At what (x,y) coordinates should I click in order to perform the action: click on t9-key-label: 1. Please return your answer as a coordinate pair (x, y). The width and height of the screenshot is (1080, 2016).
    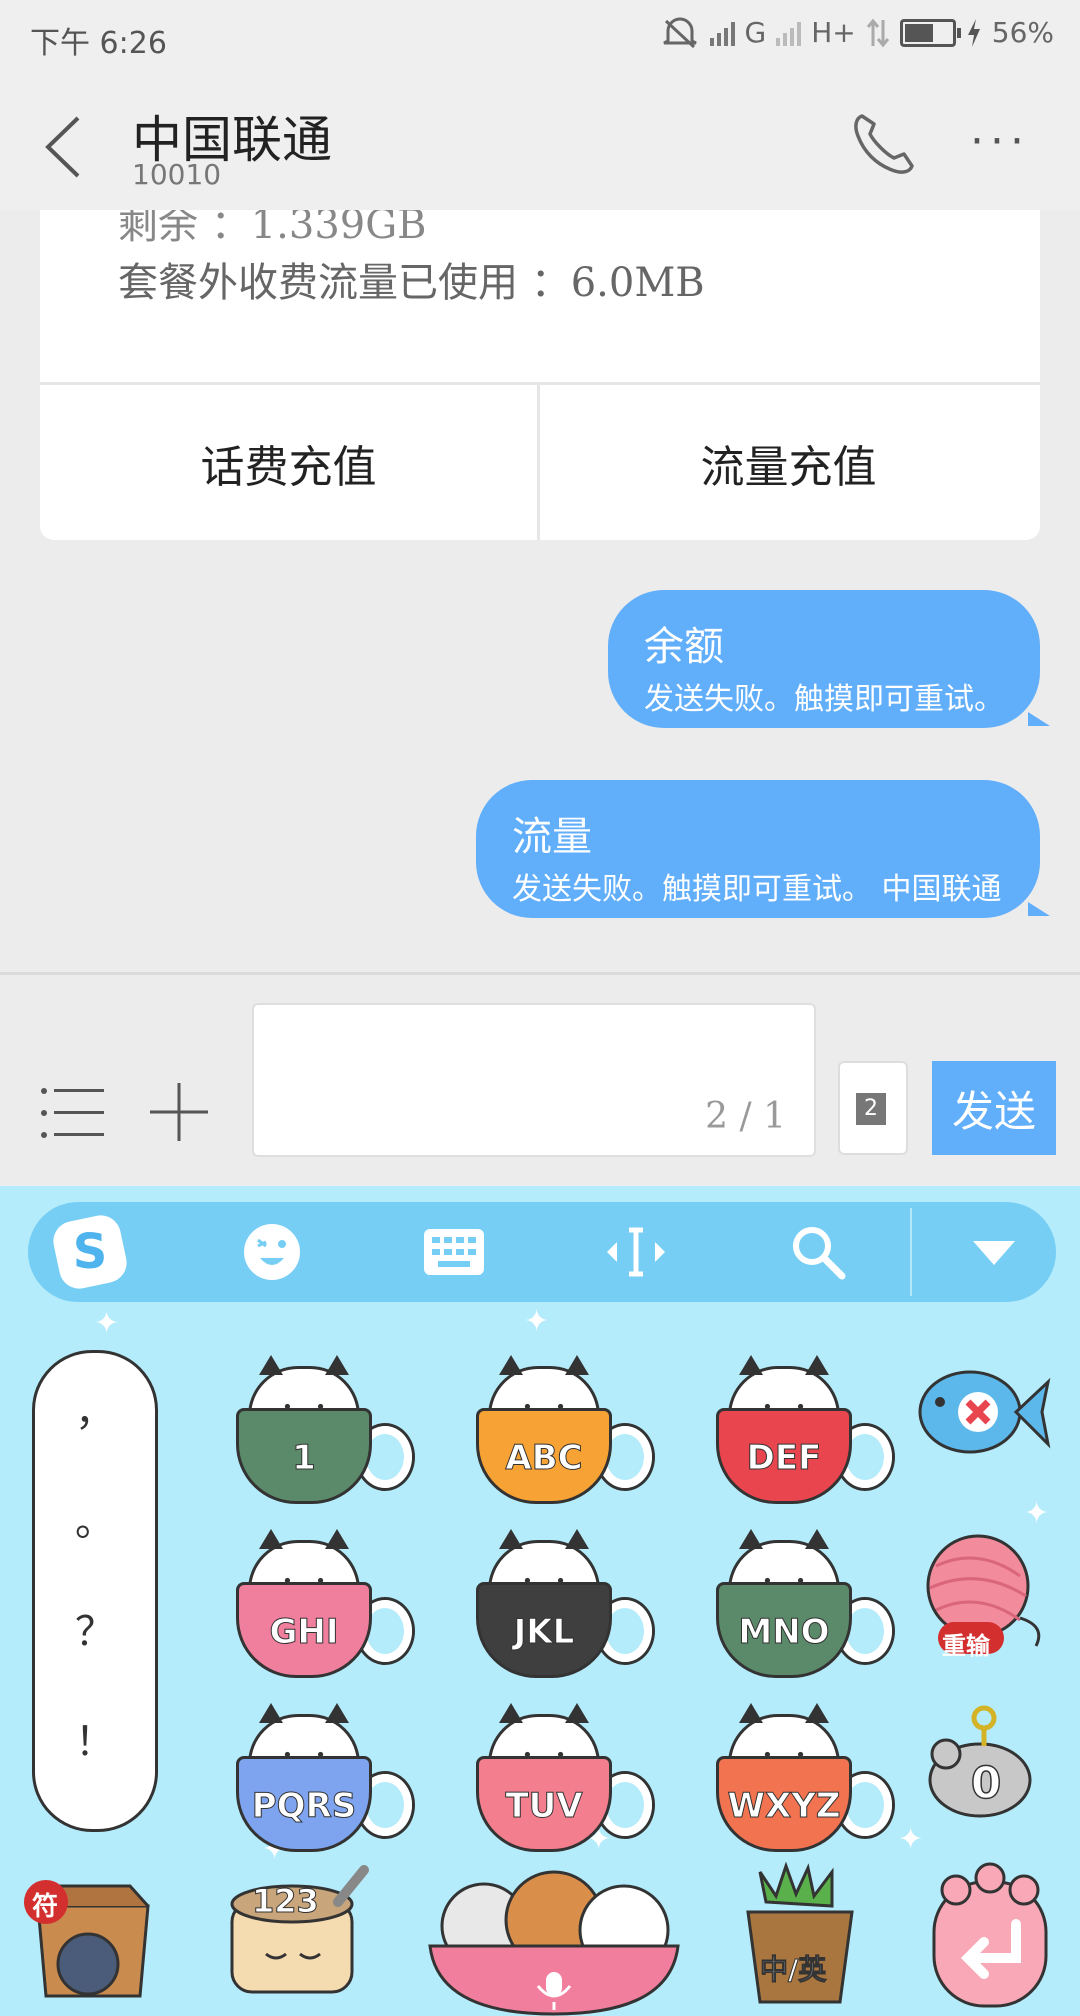
    Looking at the image, I should click on (304, 1458).